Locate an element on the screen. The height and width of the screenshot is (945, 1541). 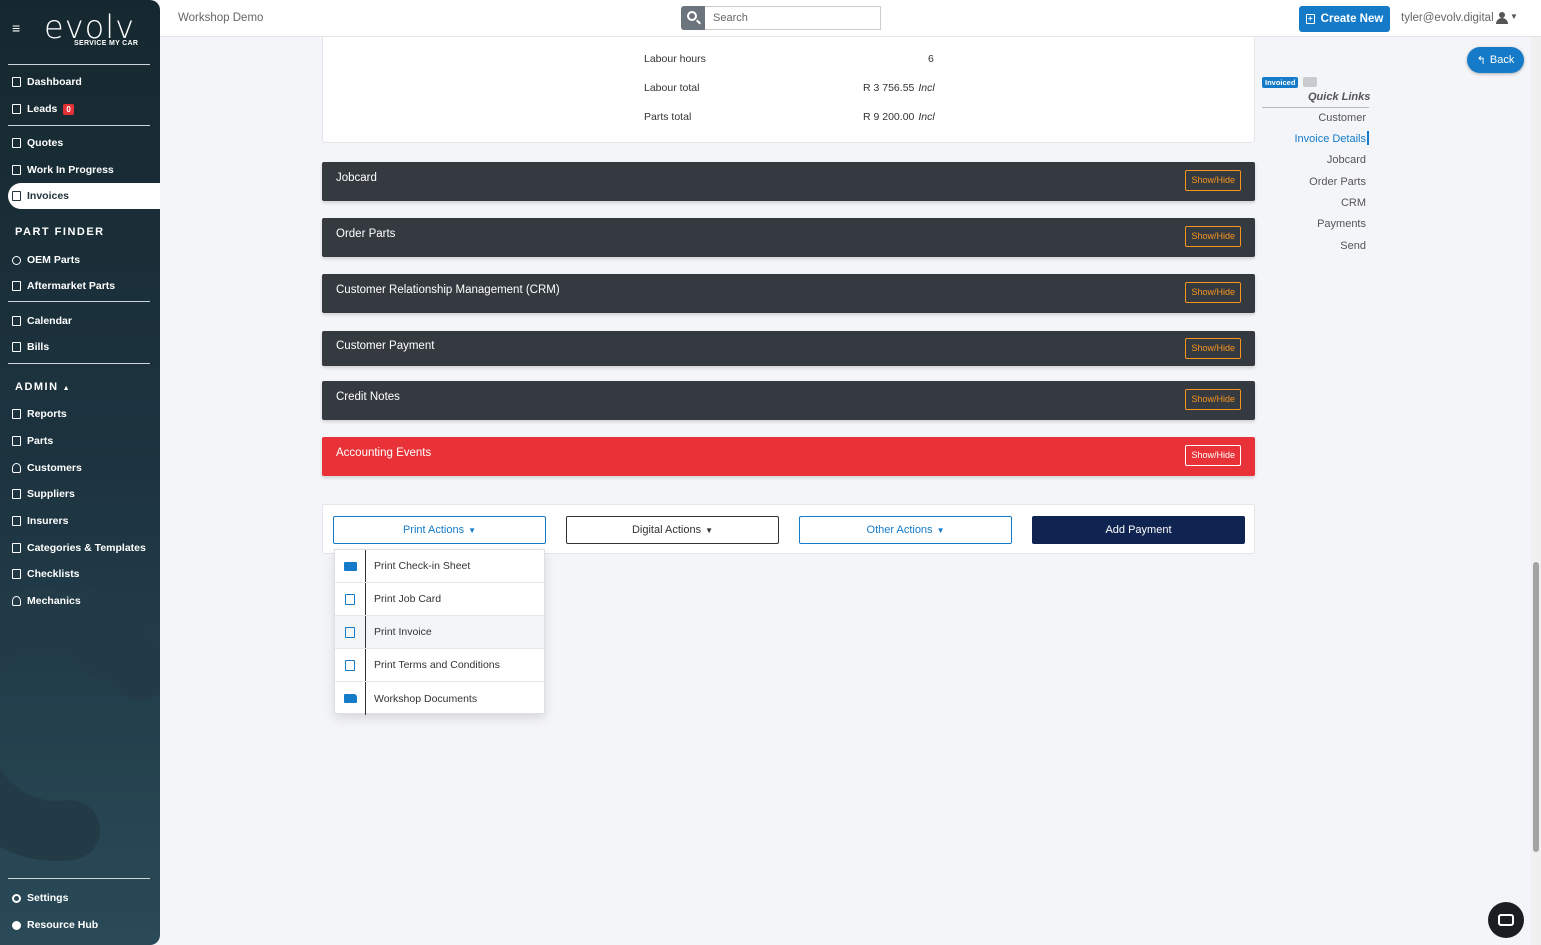
user-icon is located at coordinates (1502, 18).